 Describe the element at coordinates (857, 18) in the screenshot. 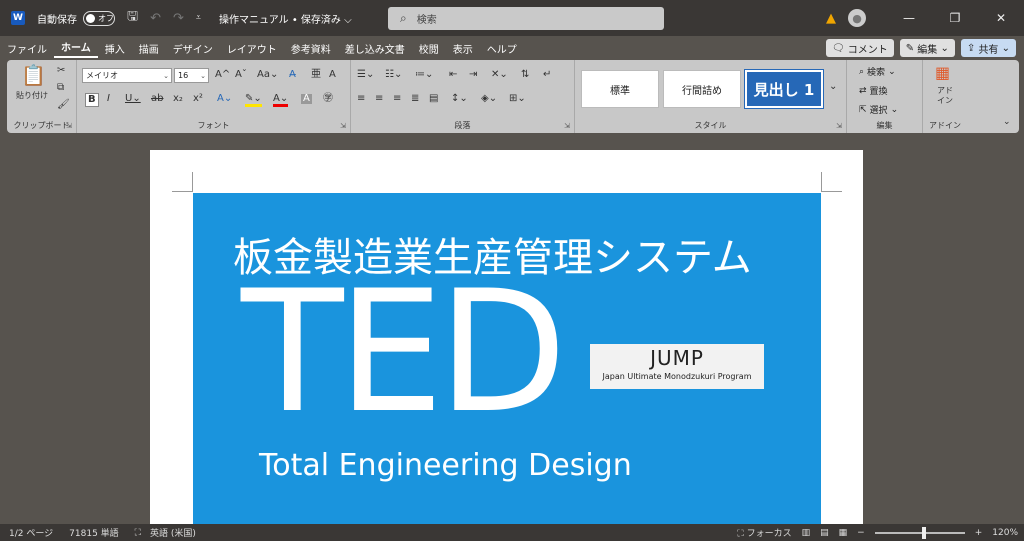

I see `avatar: ●` at that location.